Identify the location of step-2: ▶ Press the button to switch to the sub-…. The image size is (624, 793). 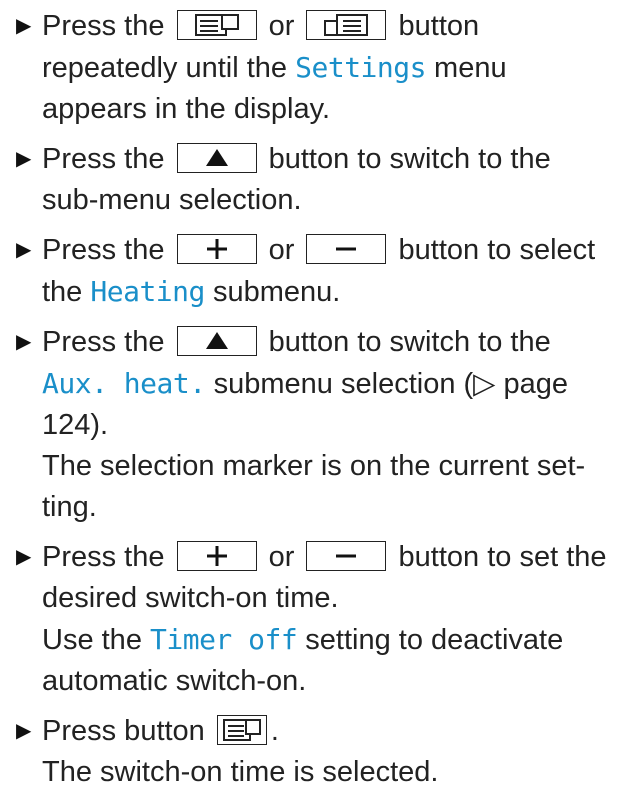
(312, 180).